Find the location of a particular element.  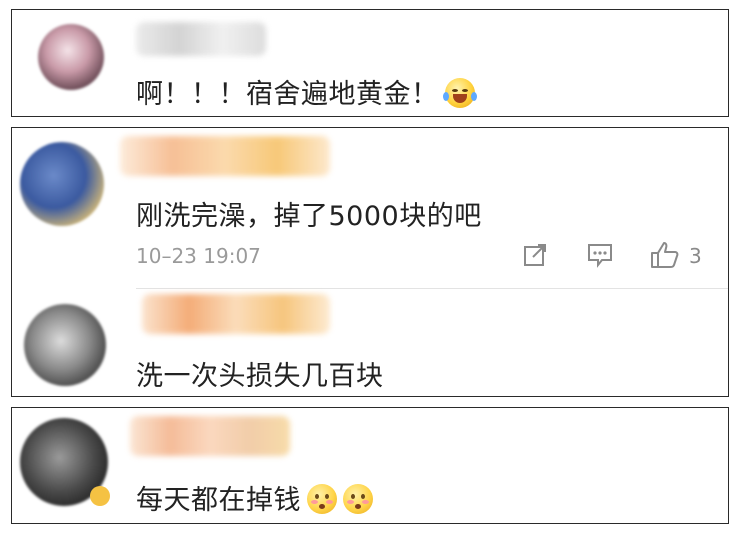

comment-icon is located at coordinates (600, 255).